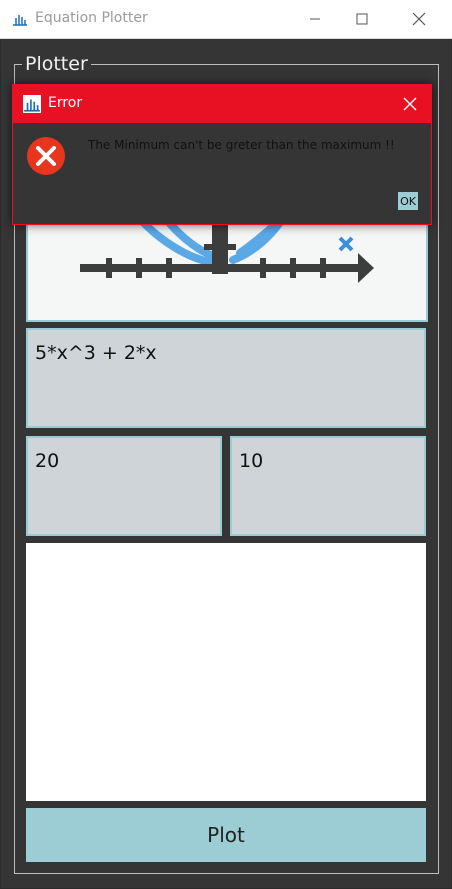  I want to click on plot-button-label: Plot, so click(226, 835).